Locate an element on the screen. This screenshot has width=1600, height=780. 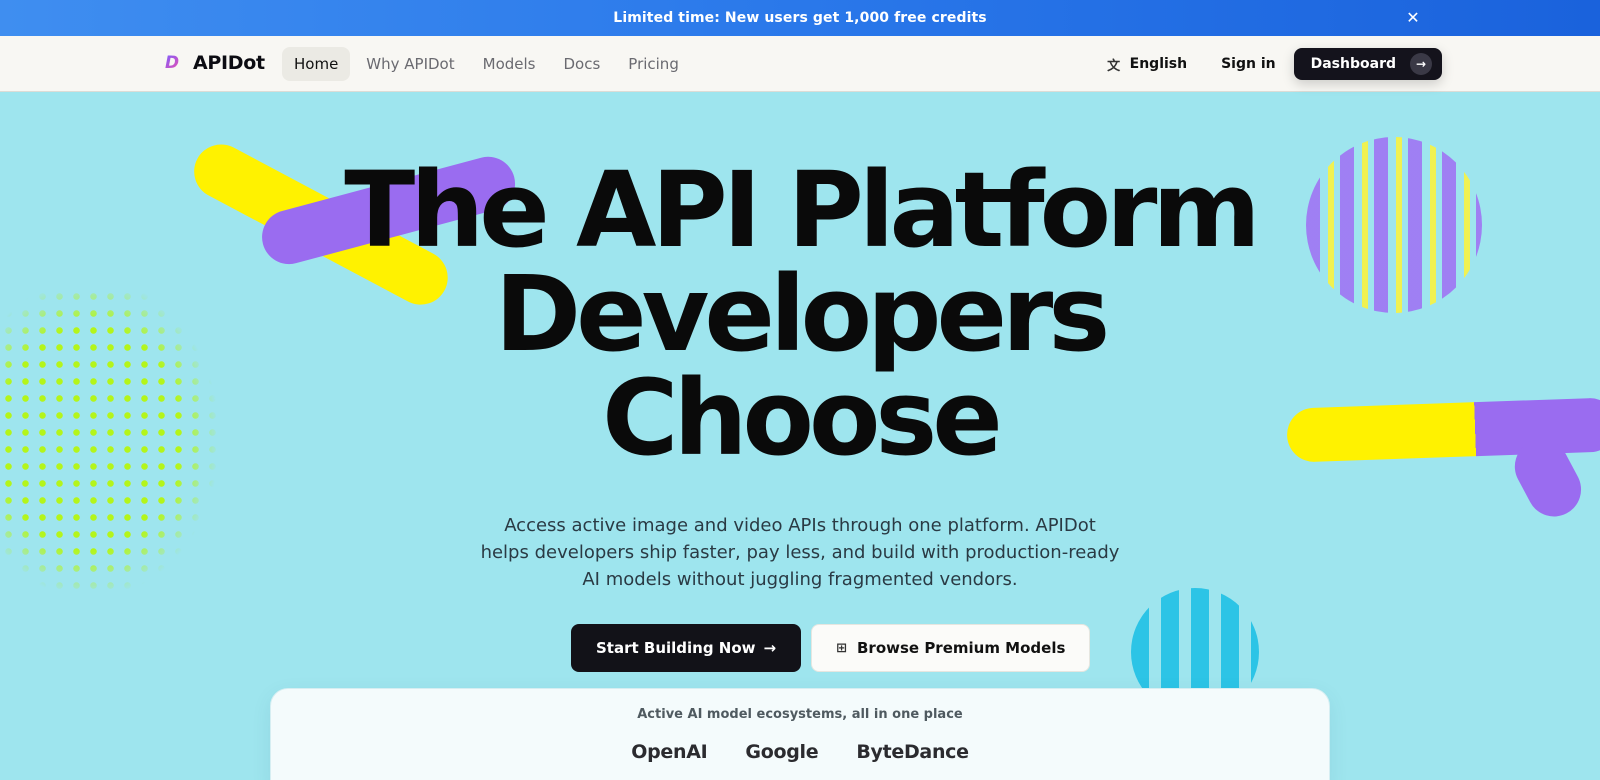
browse-models-label: Browse Premium Models is located at coordinates (961, 648).